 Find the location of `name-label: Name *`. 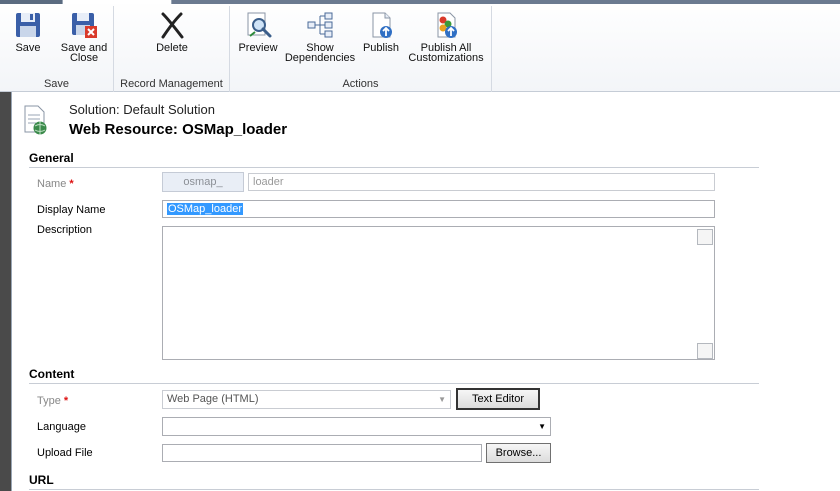

name-label: Name * is located at coordinates (55, 184).